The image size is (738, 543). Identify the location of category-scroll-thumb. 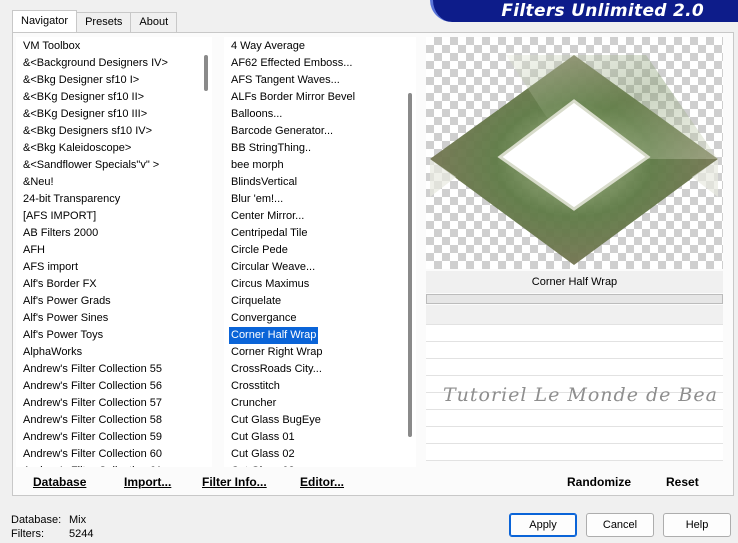
(206, 73).